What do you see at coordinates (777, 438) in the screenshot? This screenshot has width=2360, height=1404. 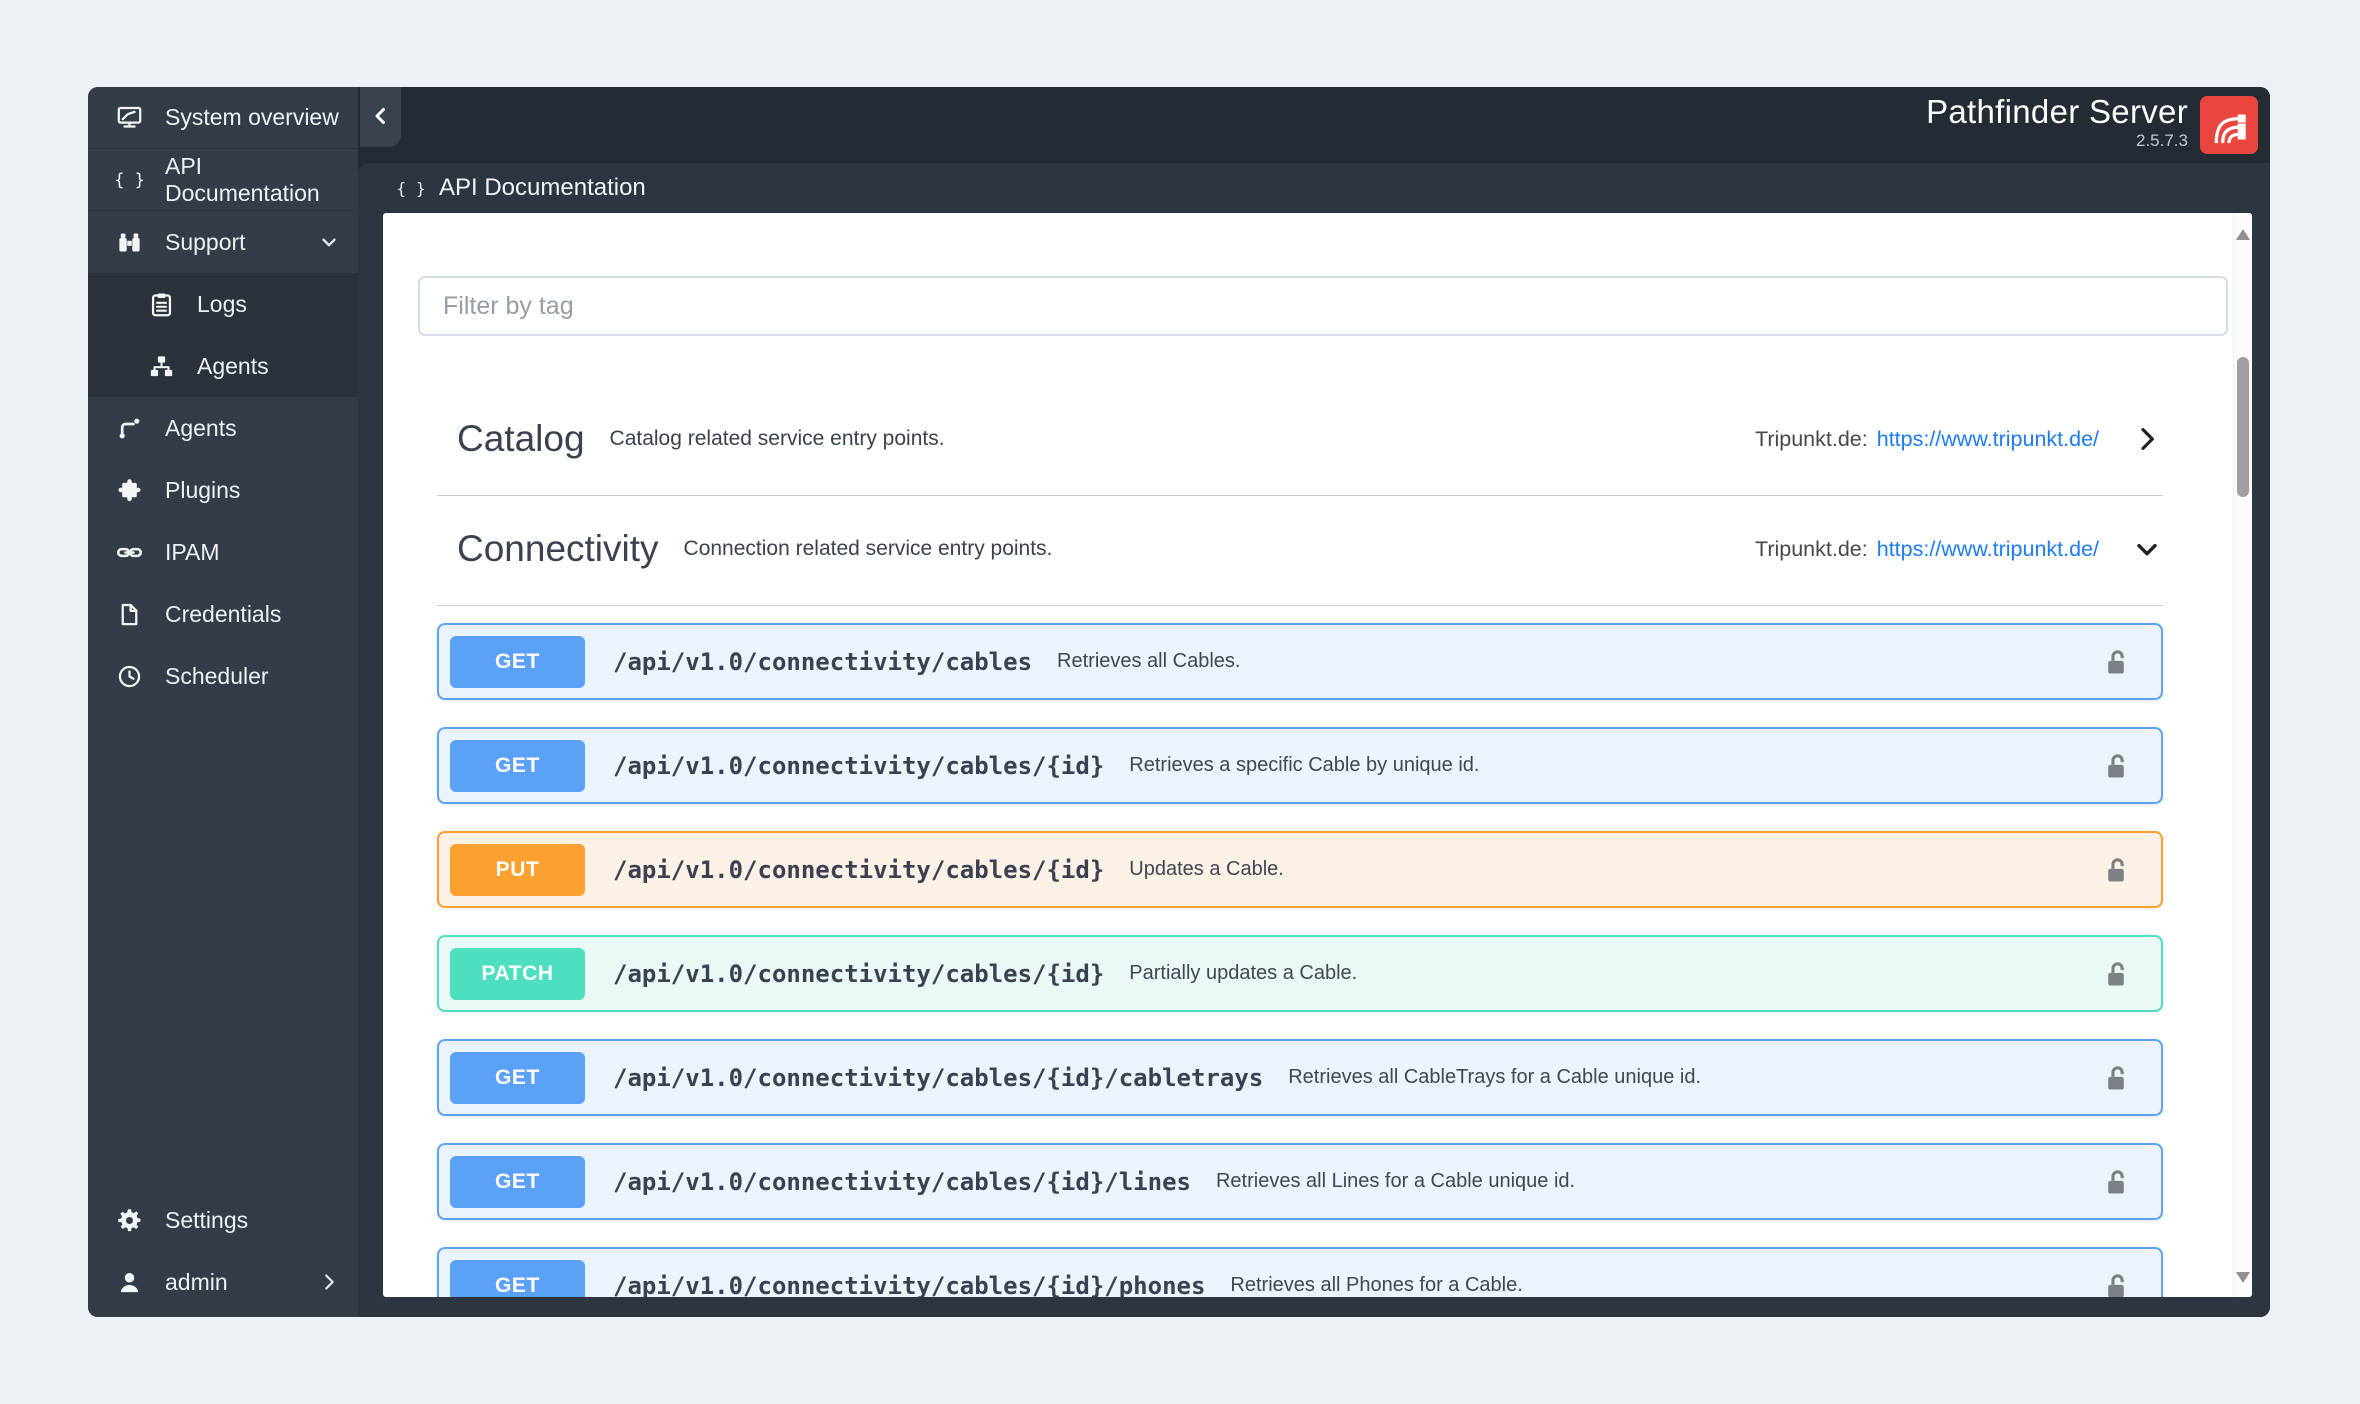 I see `section-description: Catalog related service entry points.` at bounding box center [777, 438].